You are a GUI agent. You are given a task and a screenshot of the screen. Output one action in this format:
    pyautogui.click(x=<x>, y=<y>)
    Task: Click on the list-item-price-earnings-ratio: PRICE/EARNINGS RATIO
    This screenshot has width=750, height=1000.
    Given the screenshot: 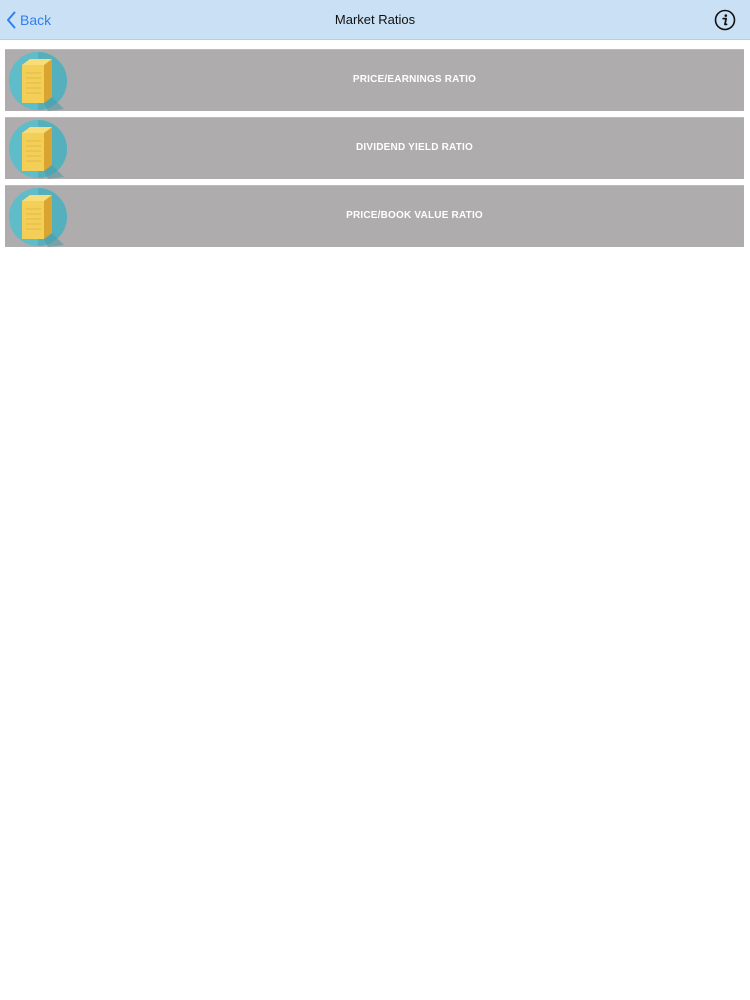 What is the action you would take?
    pyautogui.click(x=374, y=80)
    